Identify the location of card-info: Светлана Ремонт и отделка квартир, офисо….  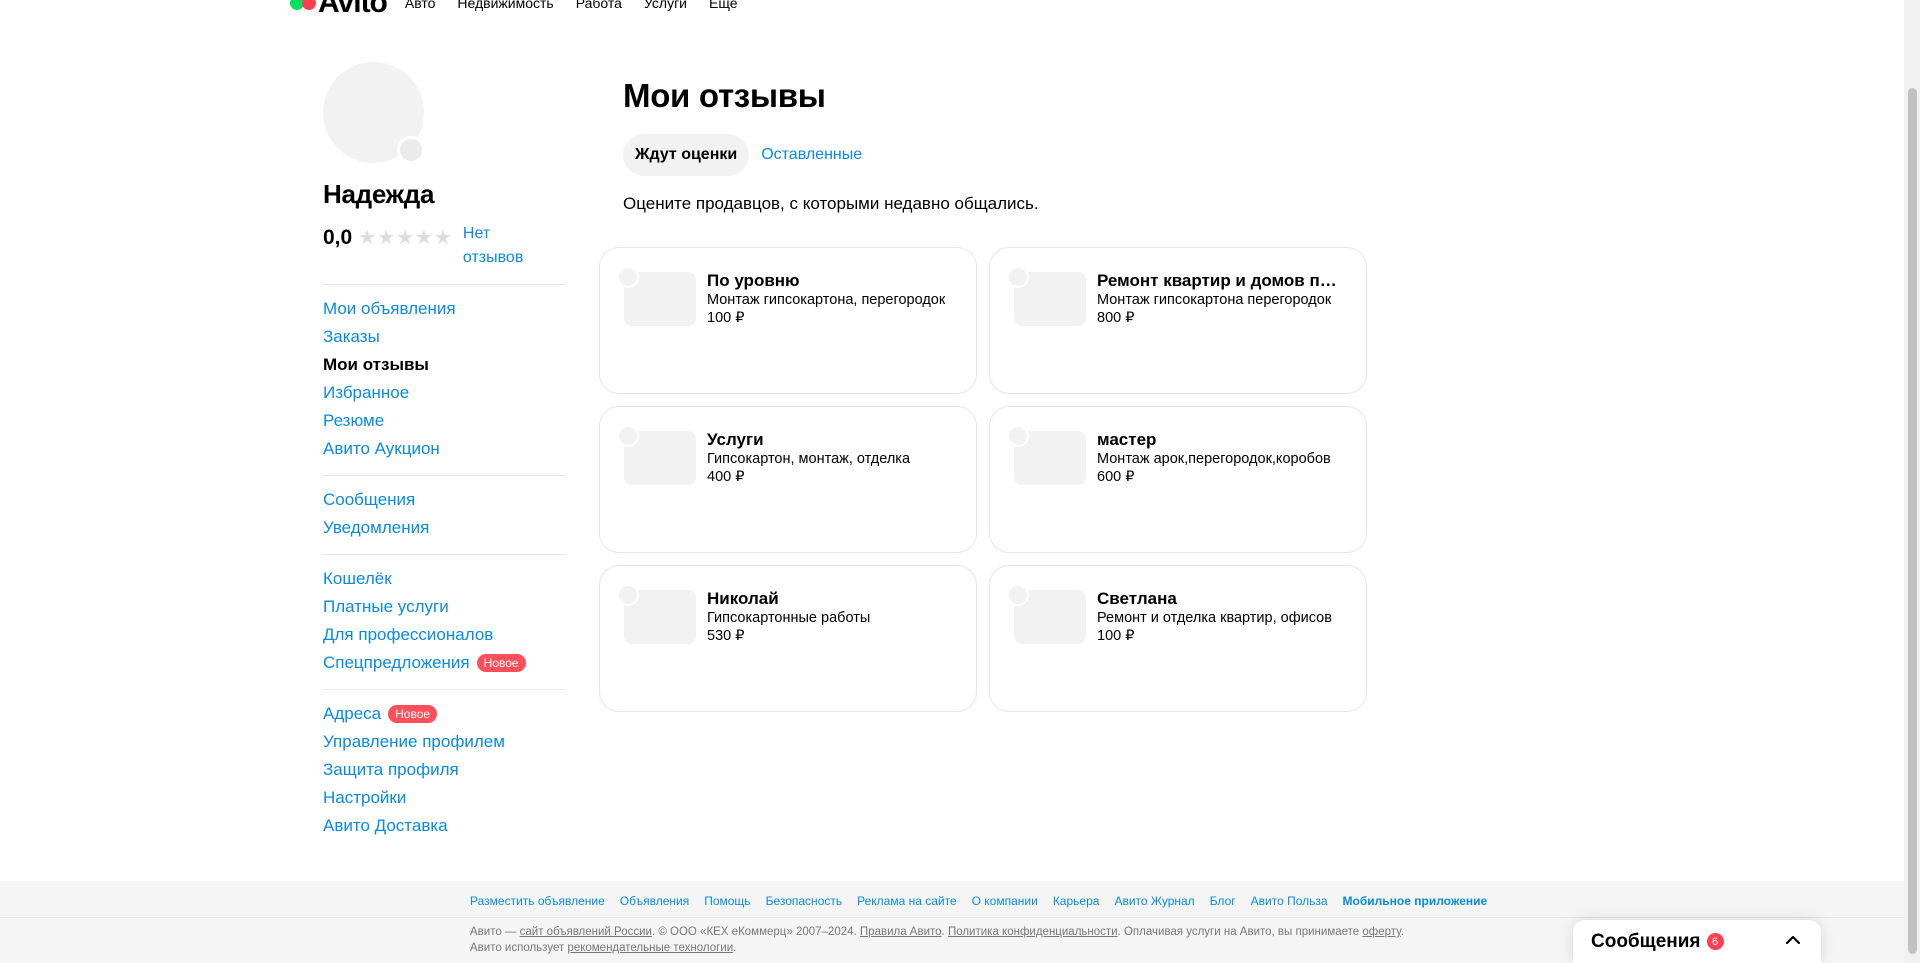
(1217, 617).